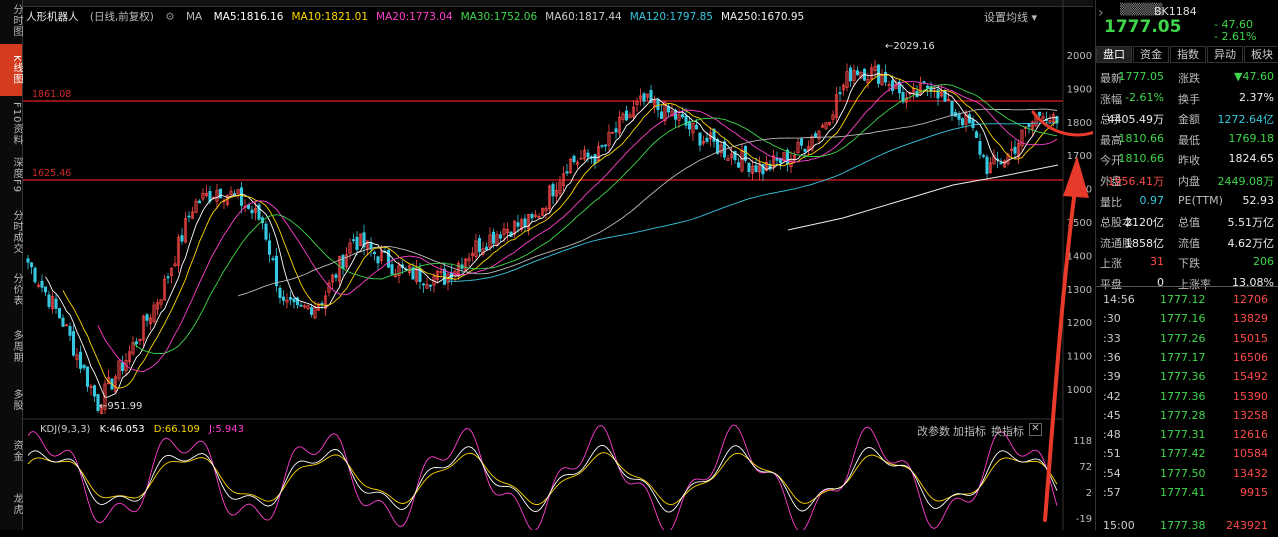 Image resolution: width=1278 pixels, height=537 pixels. I want to click on quote-key: PE(TTM), so click(1200, 200).